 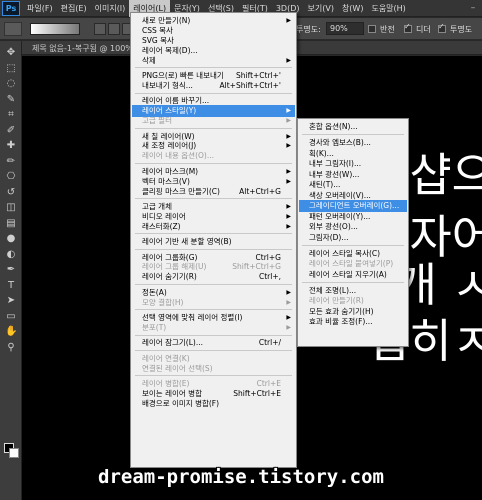 What do you see at coordinates (11, 162) in the screenshot?
I see `brush-icon: ✏` at bounding box center [11, 162].